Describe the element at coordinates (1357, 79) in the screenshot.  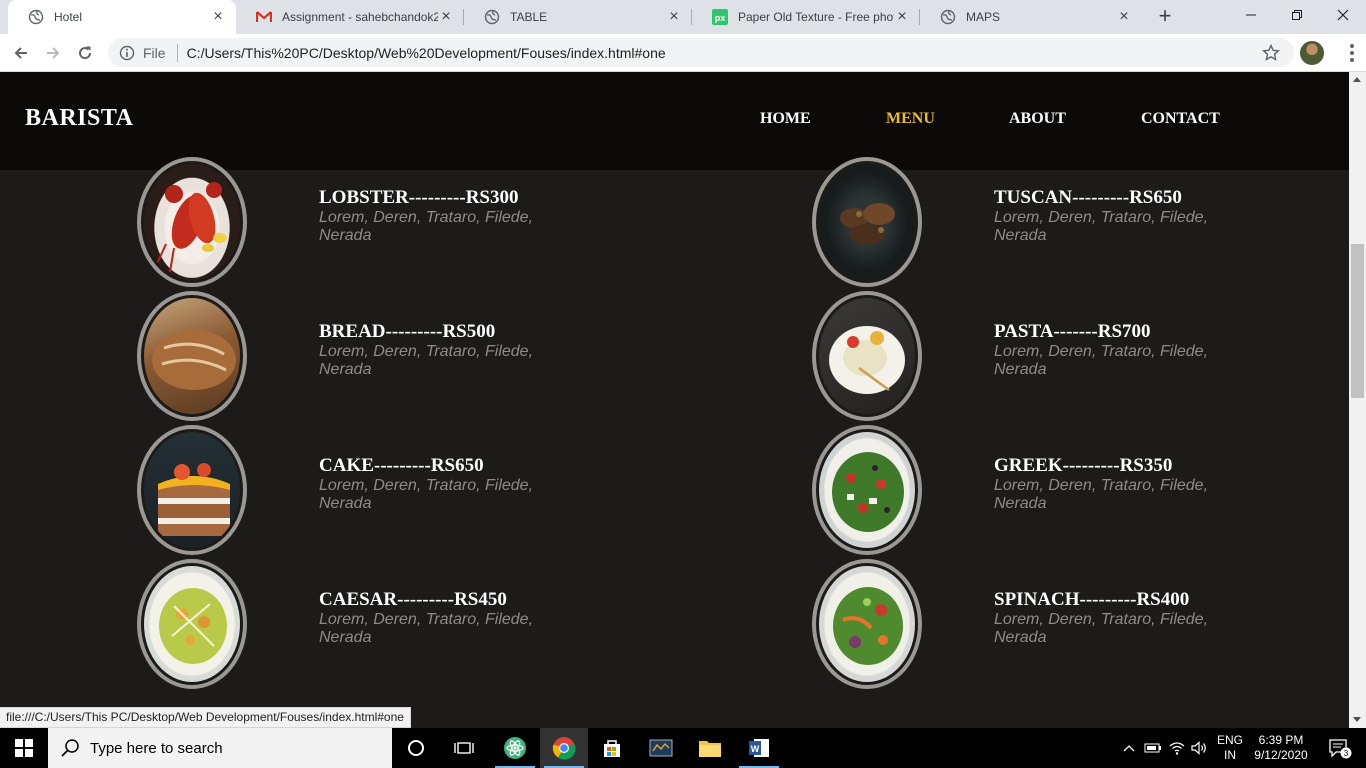
I see `scroll-up-arrow-icon` at that location.